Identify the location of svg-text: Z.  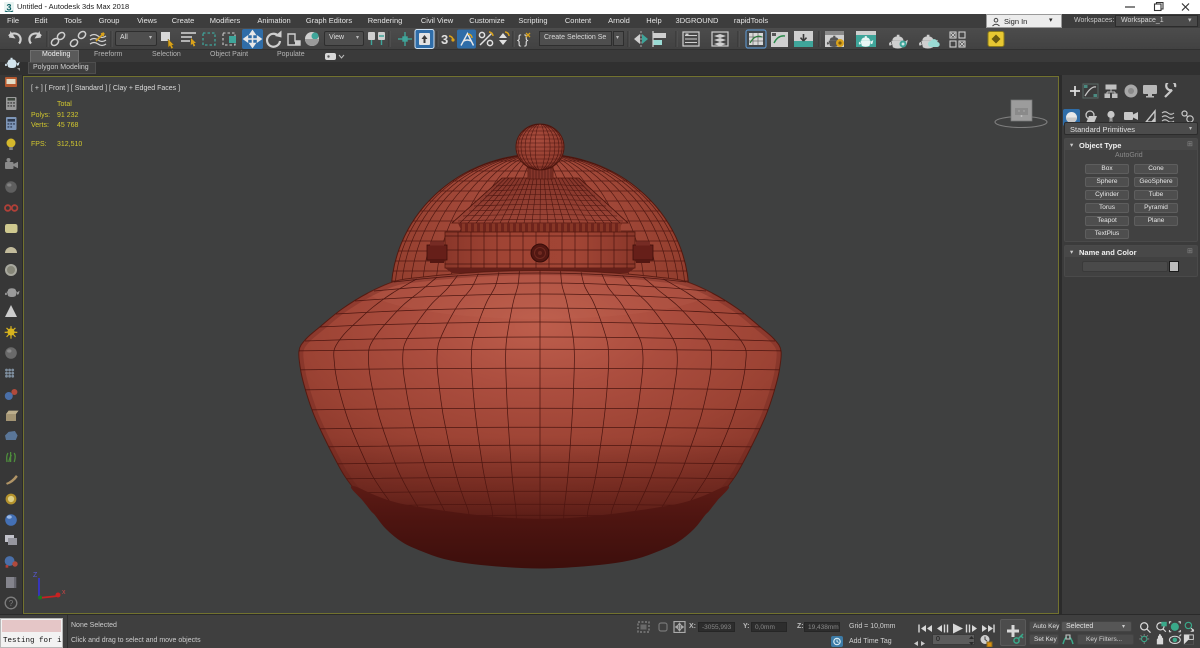
(35, 575).